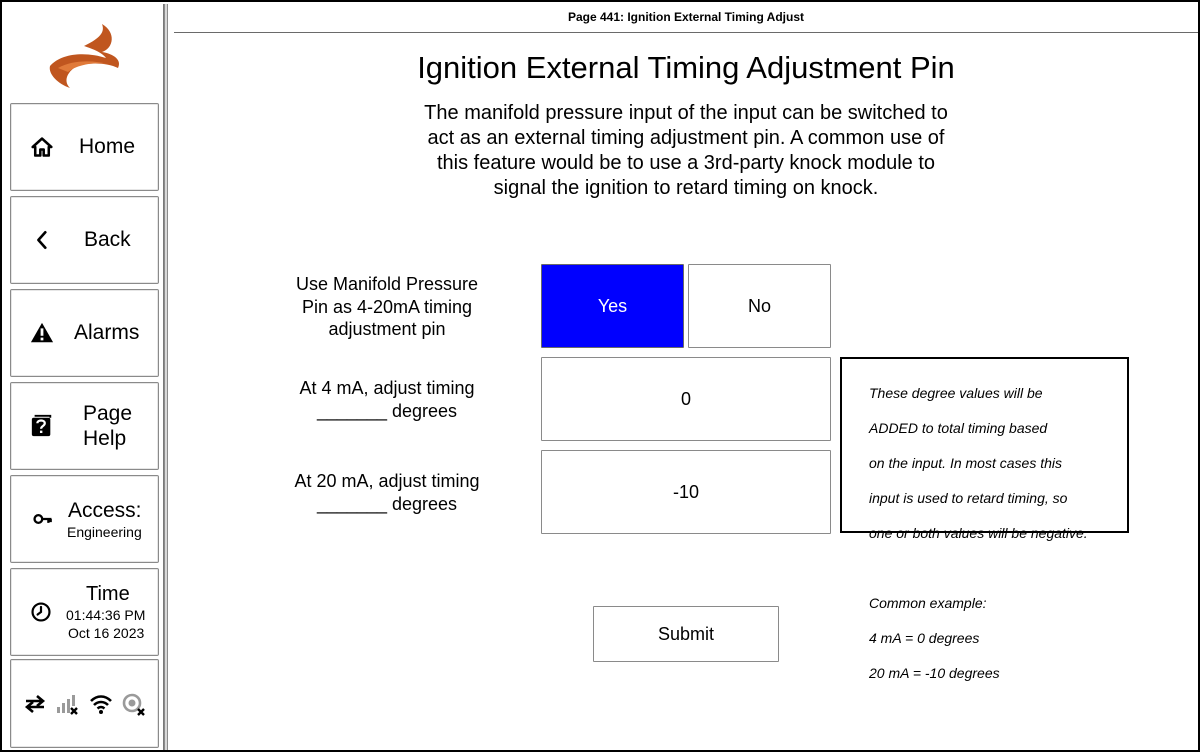 This screenshot has height=752, width=1200. What do you see at coordinates (42, 147) in the screenshot?
I see `home-icon` at bounding box center [42, 147].